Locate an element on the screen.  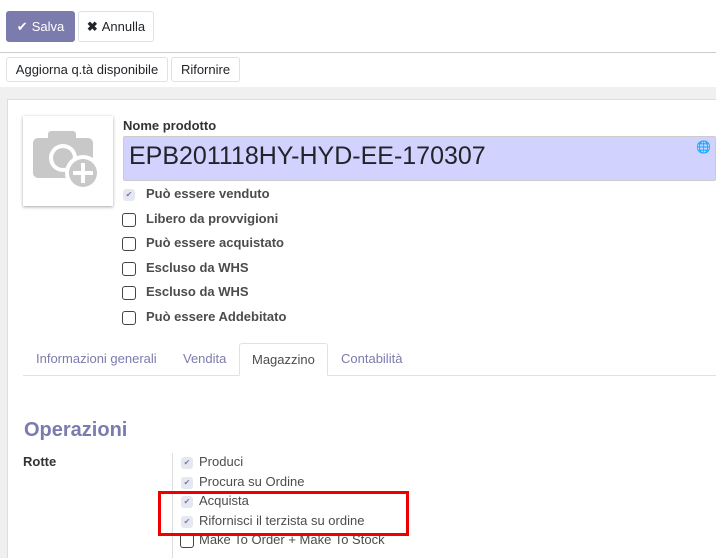
tab-accounting: Contabilità is located at coordinates (371, 361).